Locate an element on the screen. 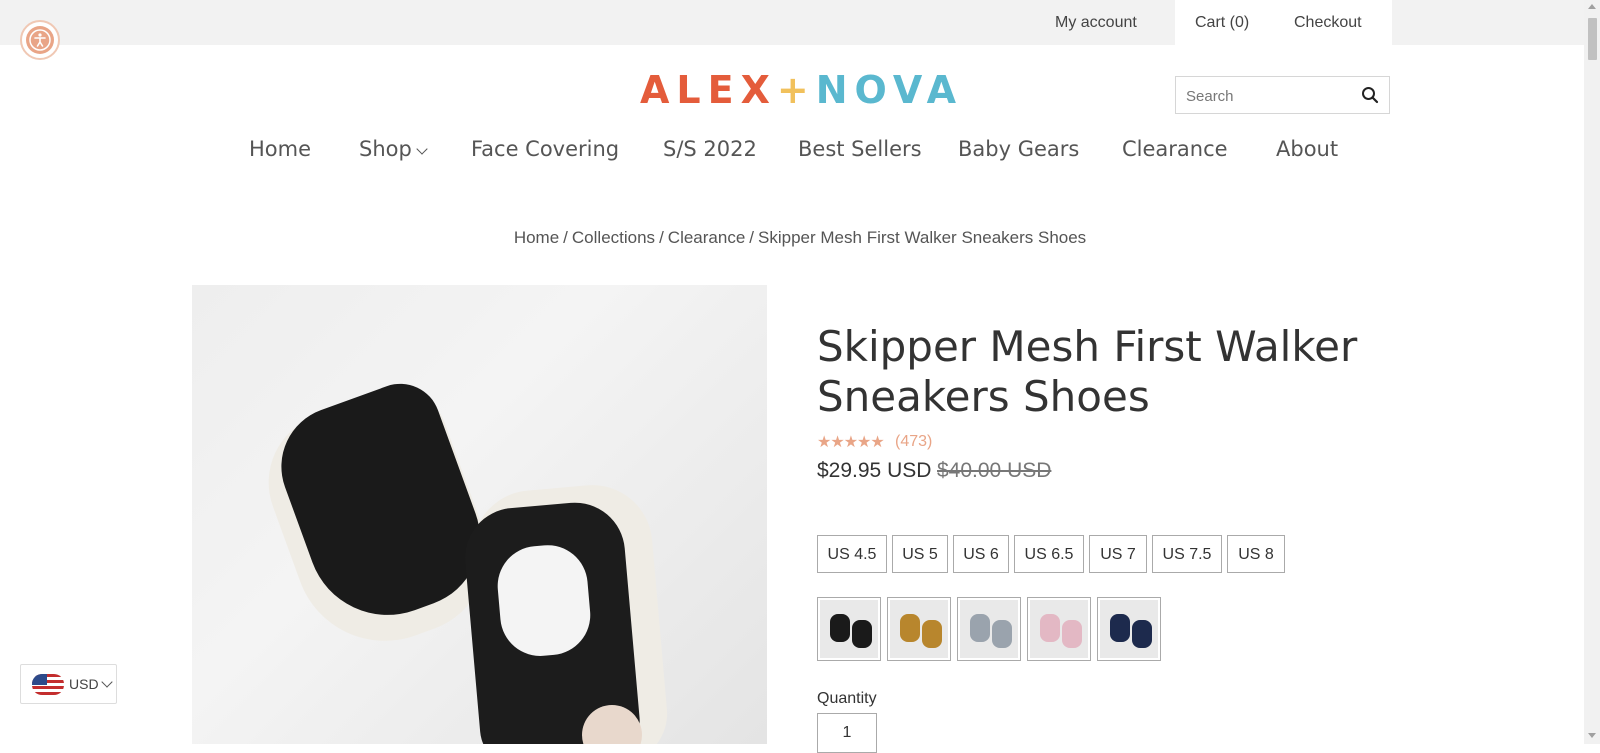 Image resolution: width=1600 pixels, height=753 pixels. size-option: US 4.5 is located at coordinates (852, 554).